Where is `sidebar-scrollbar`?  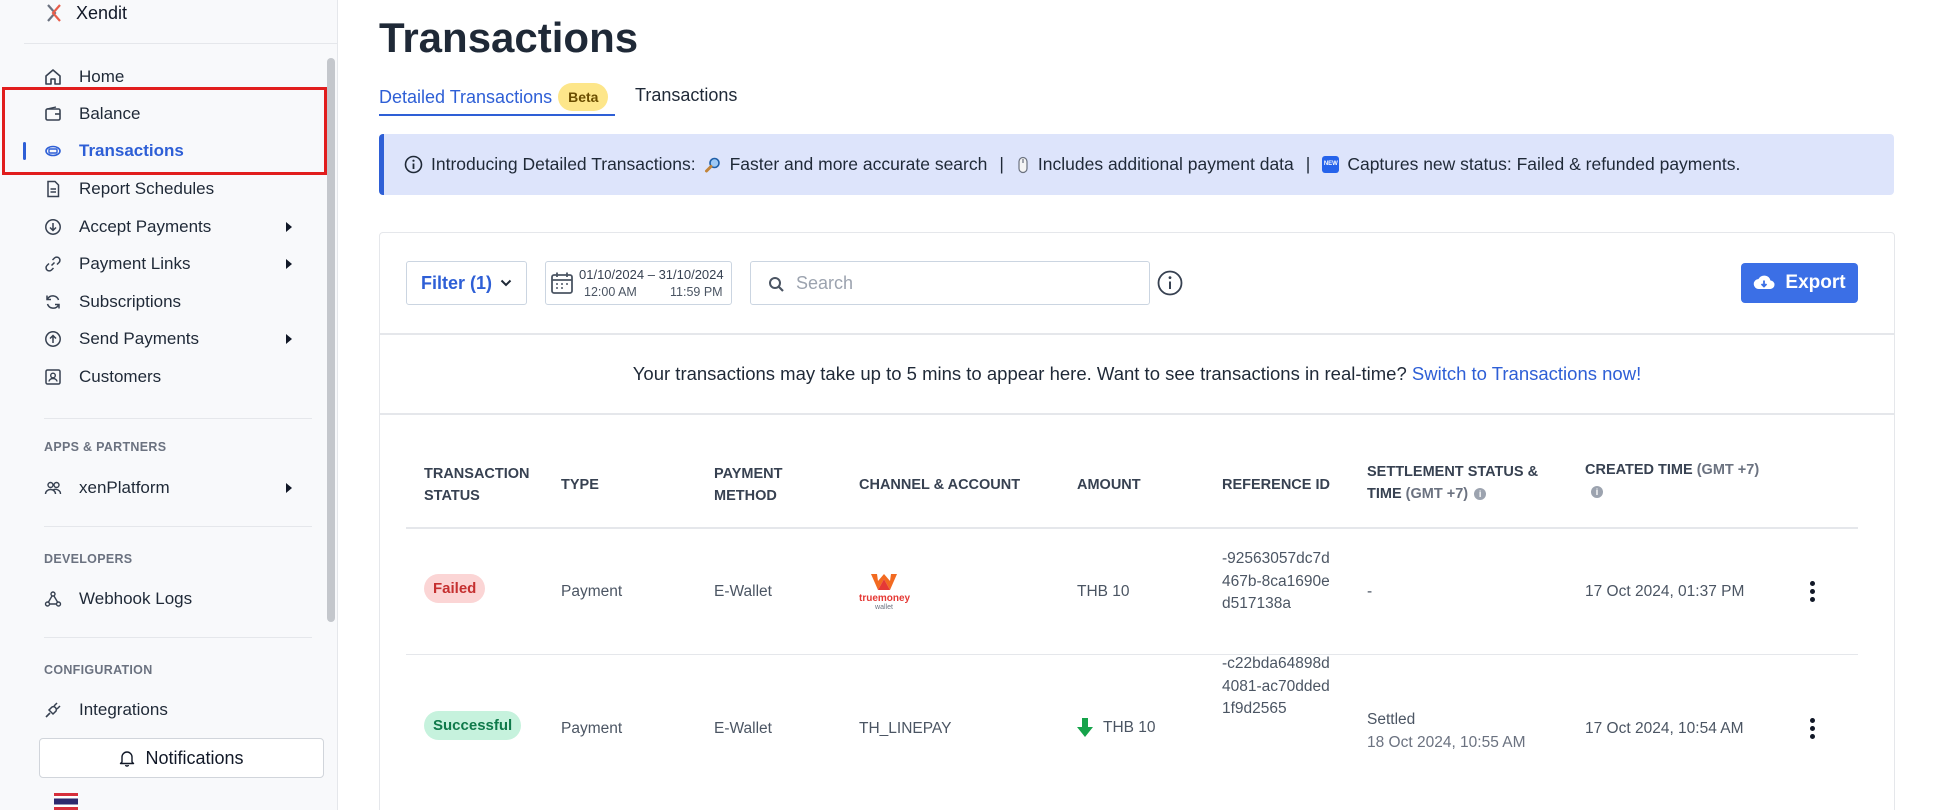 sidebar-scrollbar is located at coordinates (331, 340).